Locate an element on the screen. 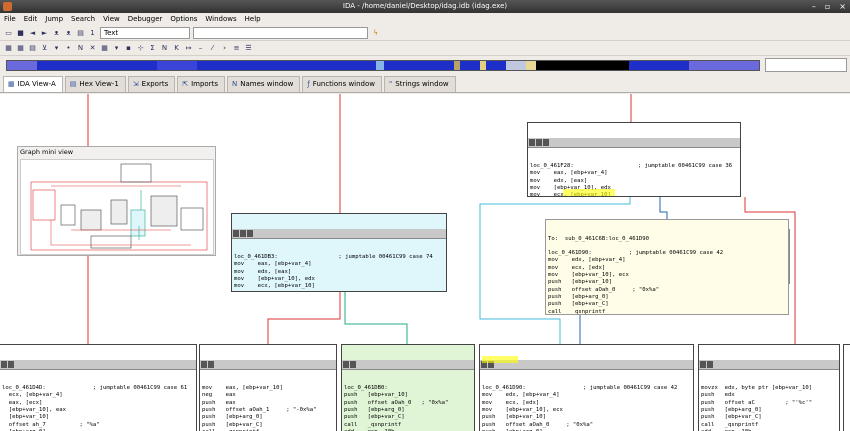  address-icon: 1 is located at coordinates (92, 32).